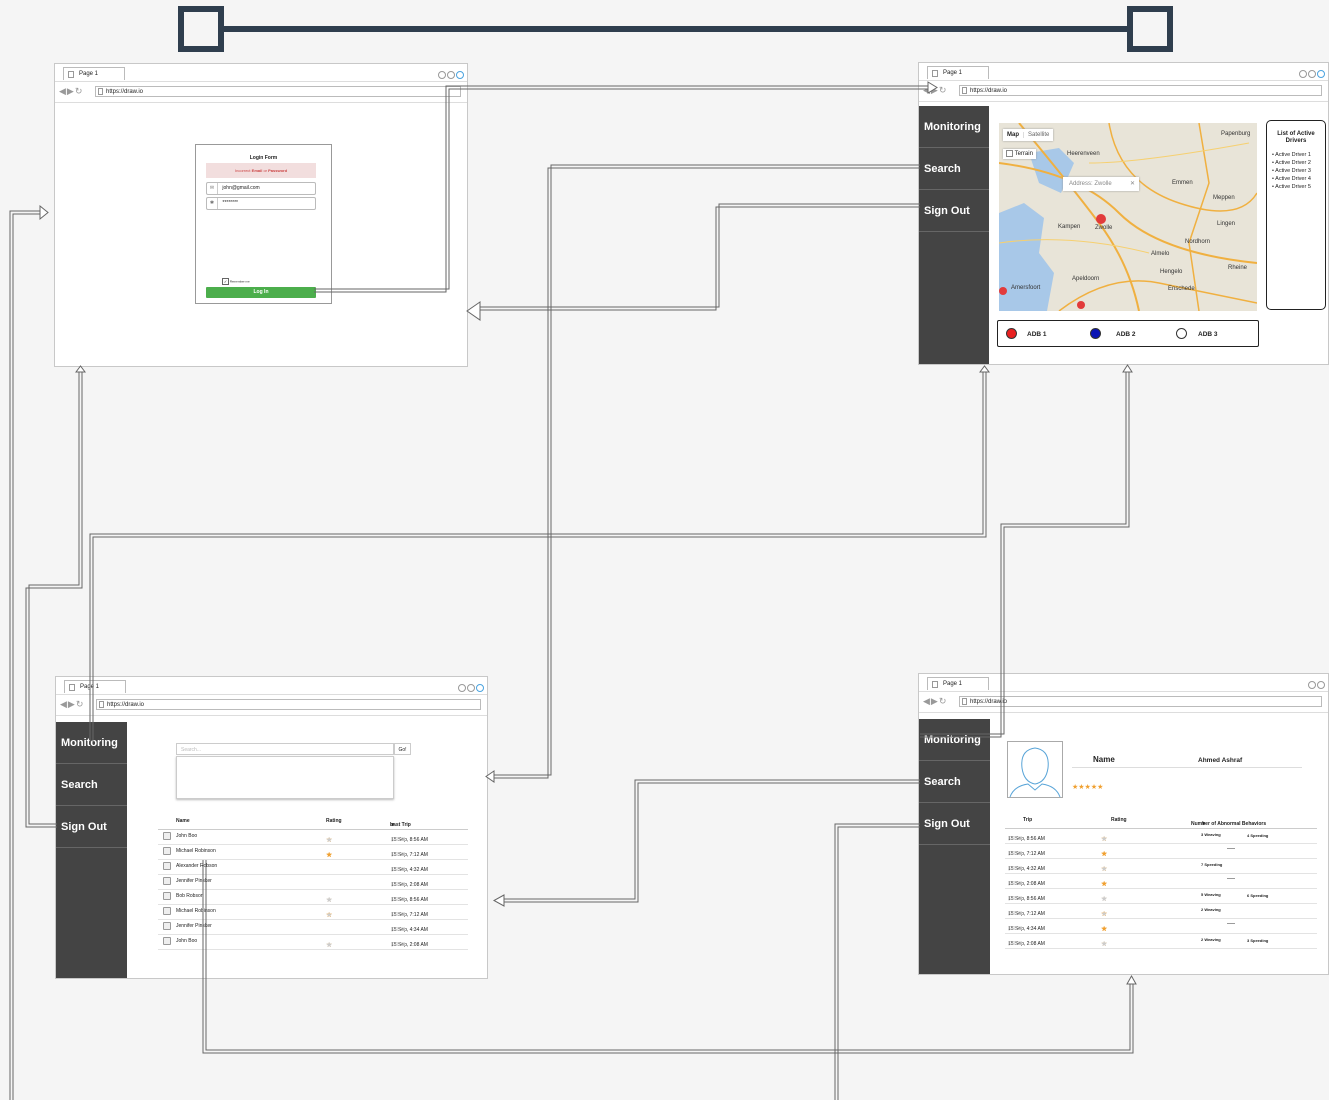 The height and width of the screenshot is (1100, 1329). Describe the element at coordinates (1291, 179) in the screenshot. I see `list-item: • Active Driver 4` at that location.